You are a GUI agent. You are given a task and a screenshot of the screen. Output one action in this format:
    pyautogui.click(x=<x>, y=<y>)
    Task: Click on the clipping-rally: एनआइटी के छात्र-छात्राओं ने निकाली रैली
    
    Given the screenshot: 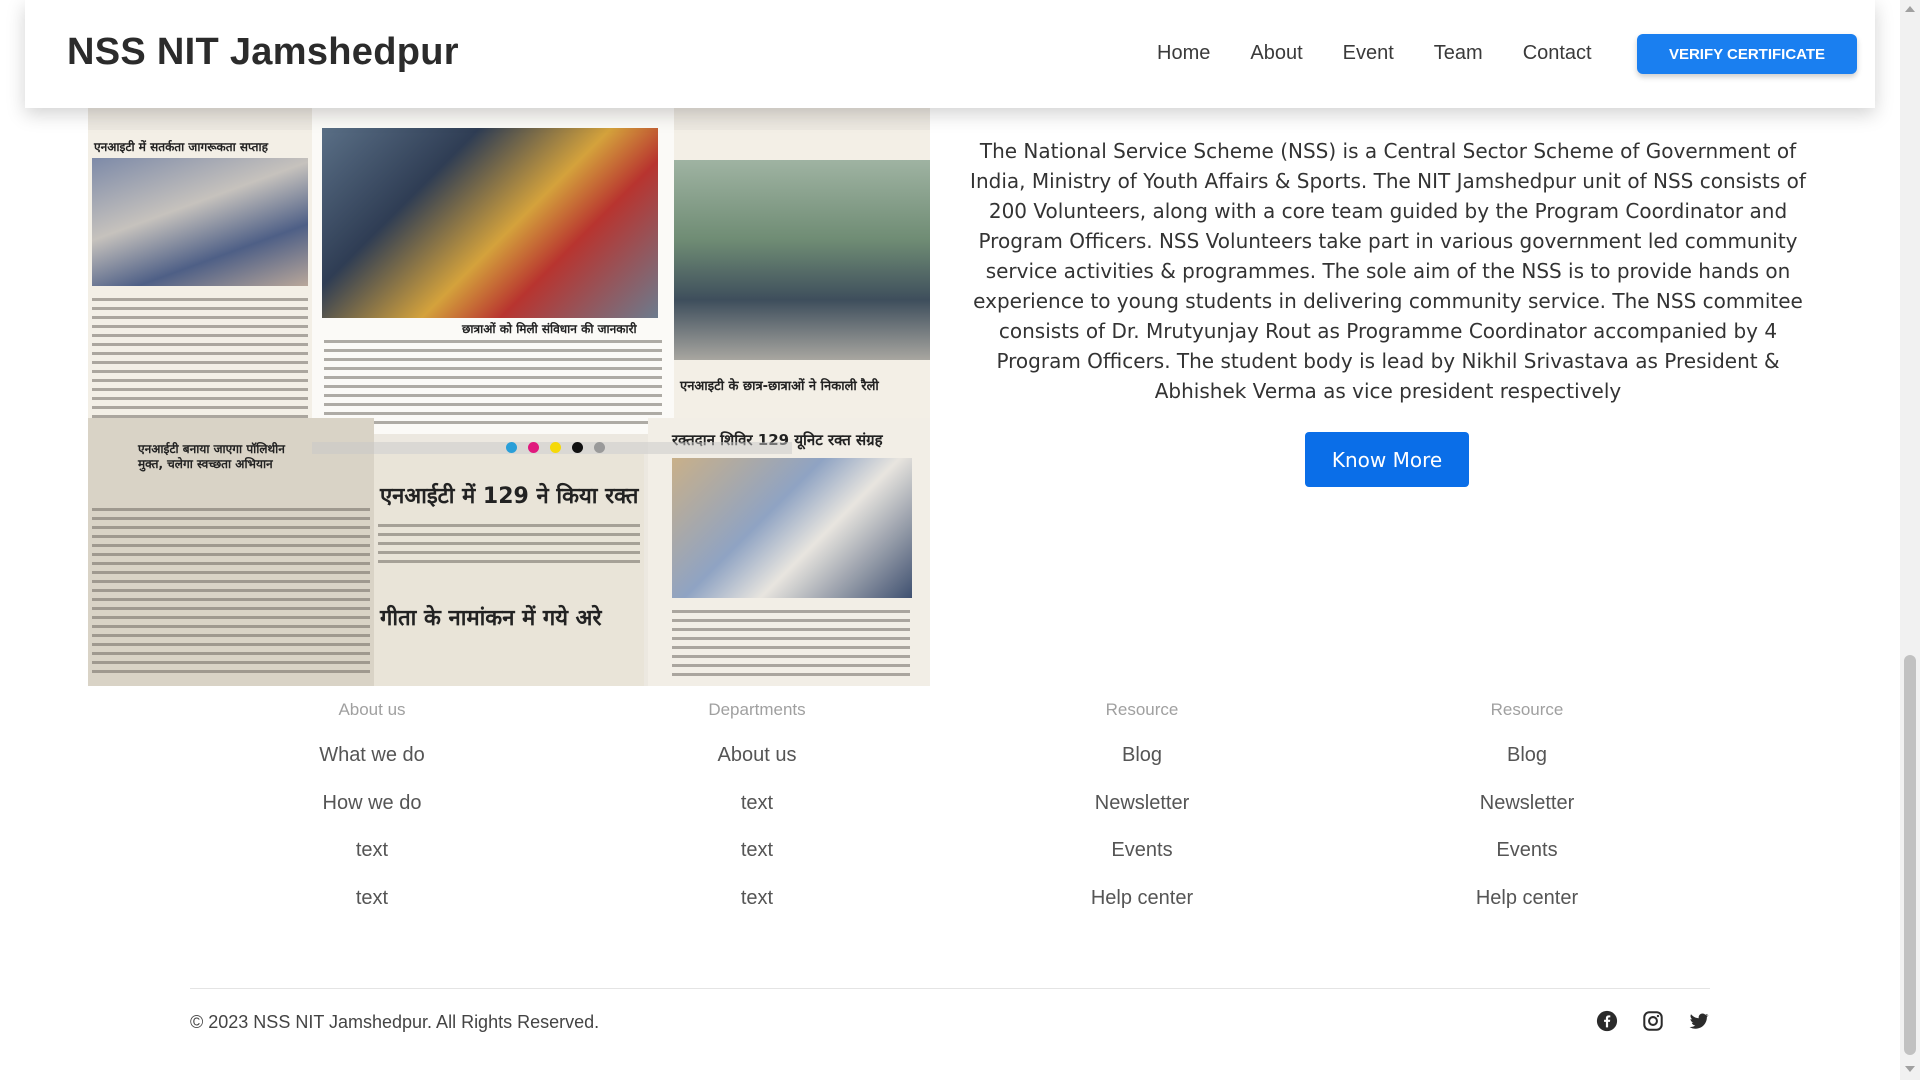 What is the action you would take?
    pyautogui.click(x=802, y=280)
    